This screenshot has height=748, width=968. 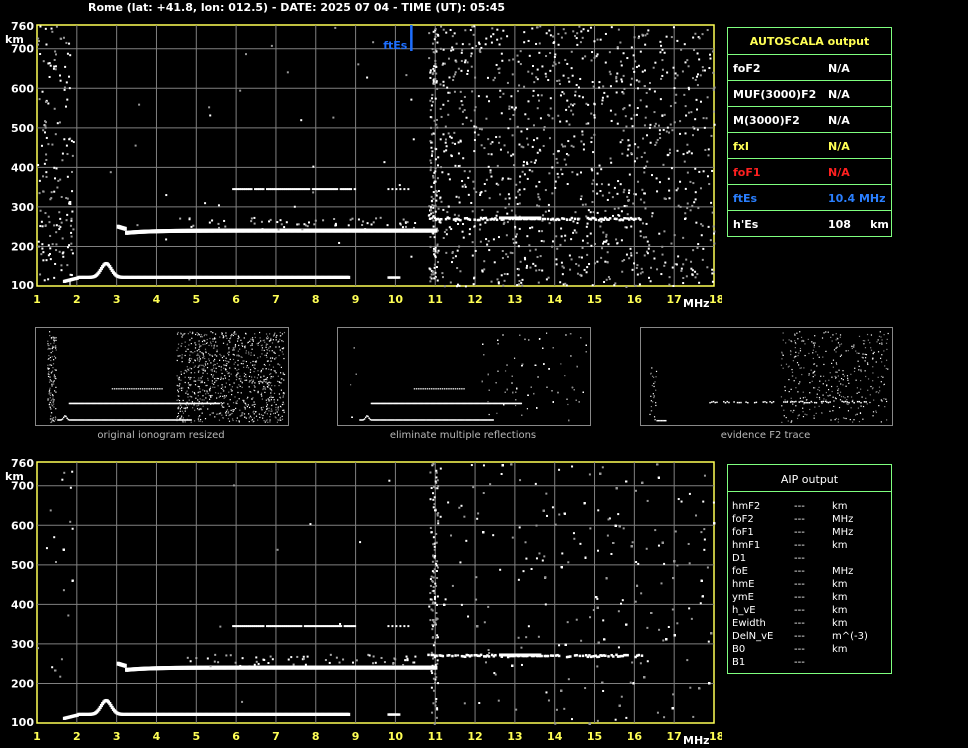 I want to click on autoscala-label: foF1, so click(x=747, y=172).